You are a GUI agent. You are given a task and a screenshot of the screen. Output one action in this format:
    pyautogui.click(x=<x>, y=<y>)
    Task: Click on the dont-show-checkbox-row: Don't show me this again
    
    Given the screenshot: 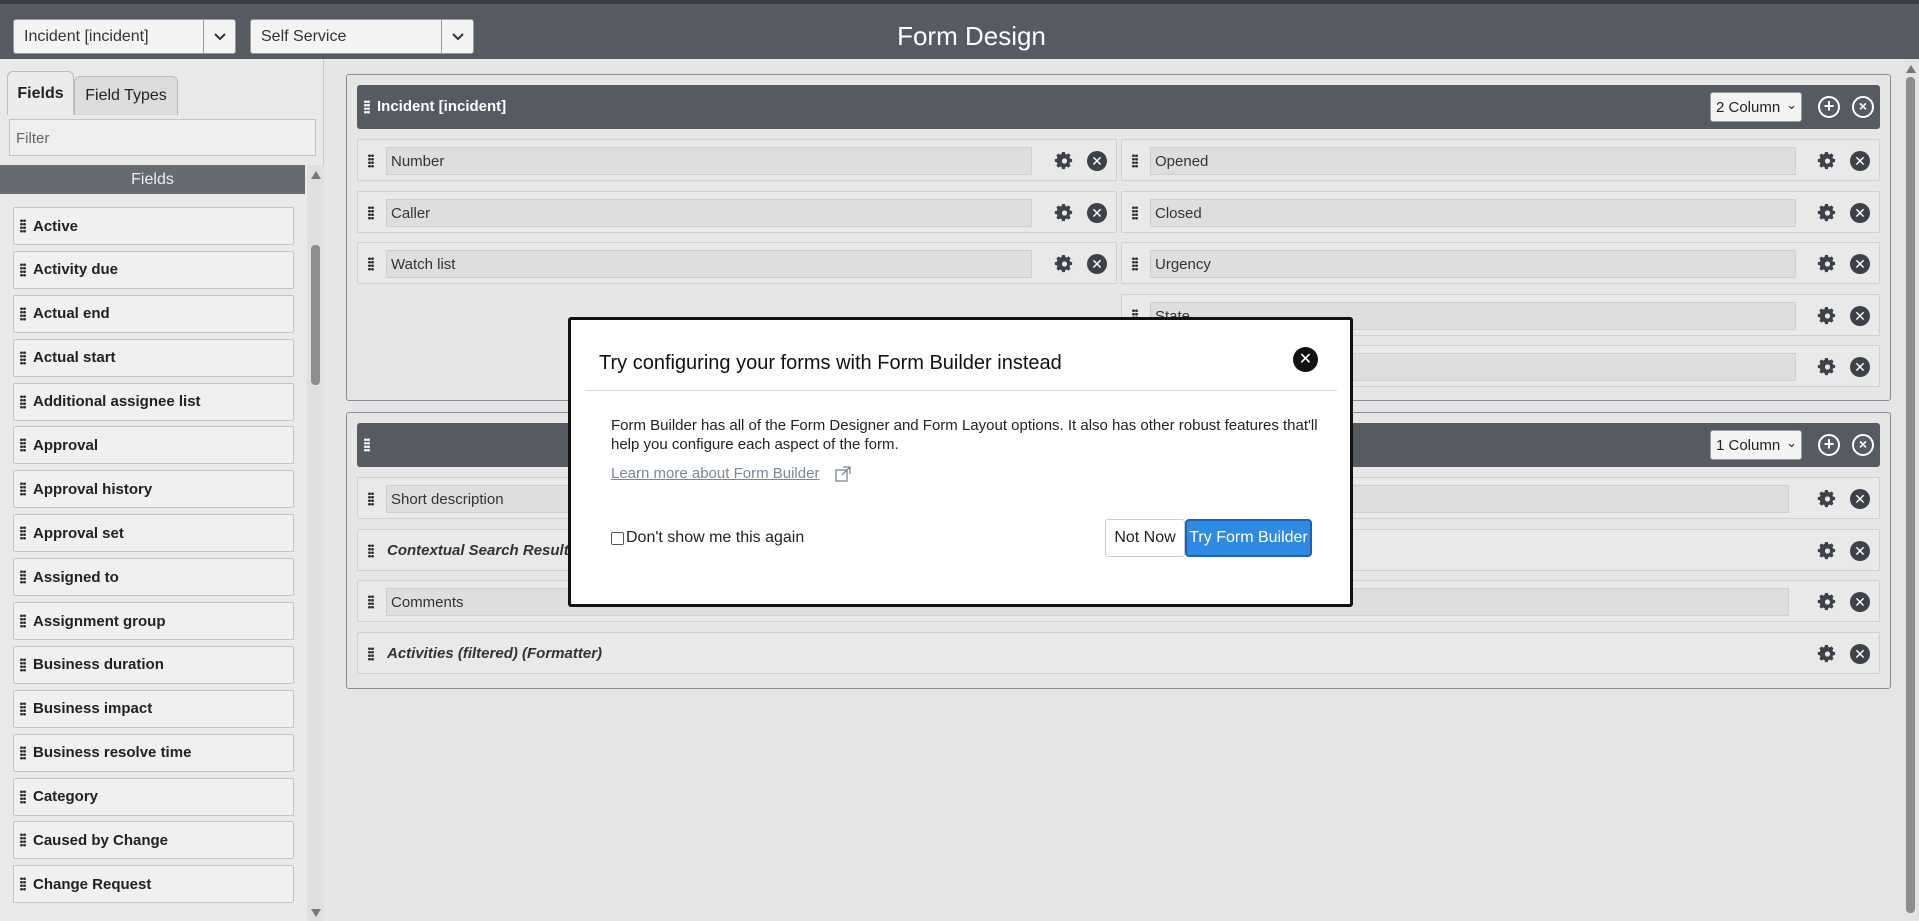 What is the action you would take?
    pyautogui.click(x=707, y=538)
    